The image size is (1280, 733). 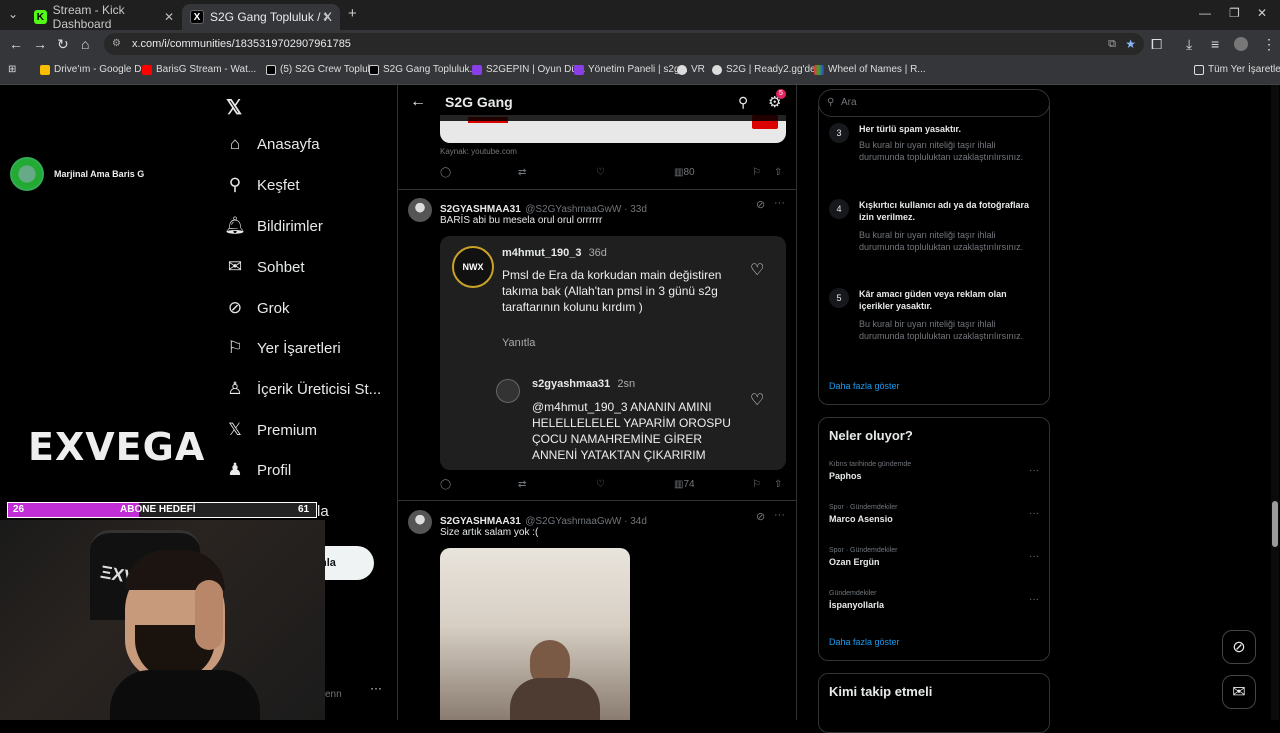 I want to click on trend-item: Gündemdekiler İspanyollarla ···, so click(x=934, y=600).